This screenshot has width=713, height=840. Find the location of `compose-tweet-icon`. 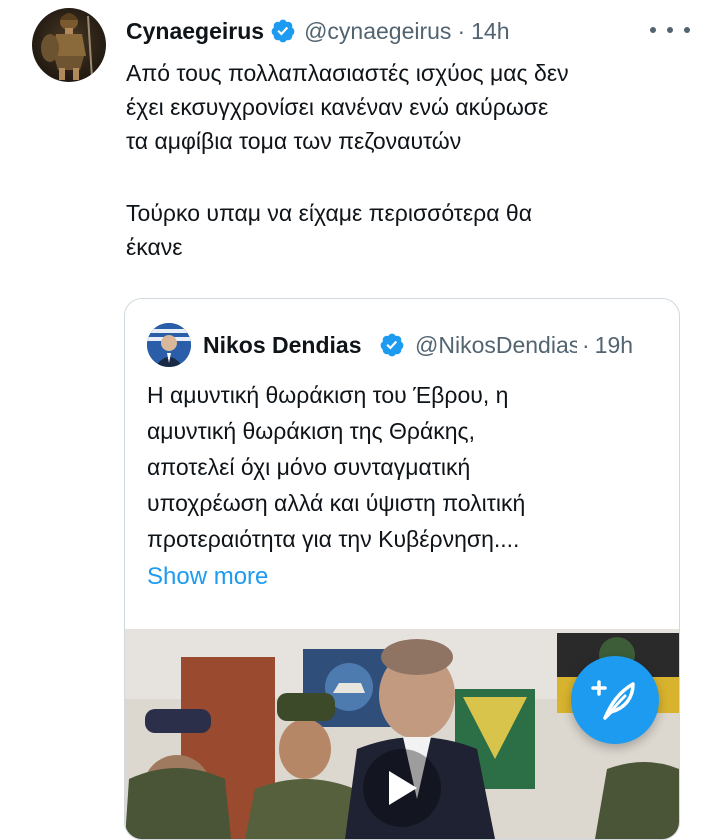

compose-tweet-icon is located at coordinates (613, 700).